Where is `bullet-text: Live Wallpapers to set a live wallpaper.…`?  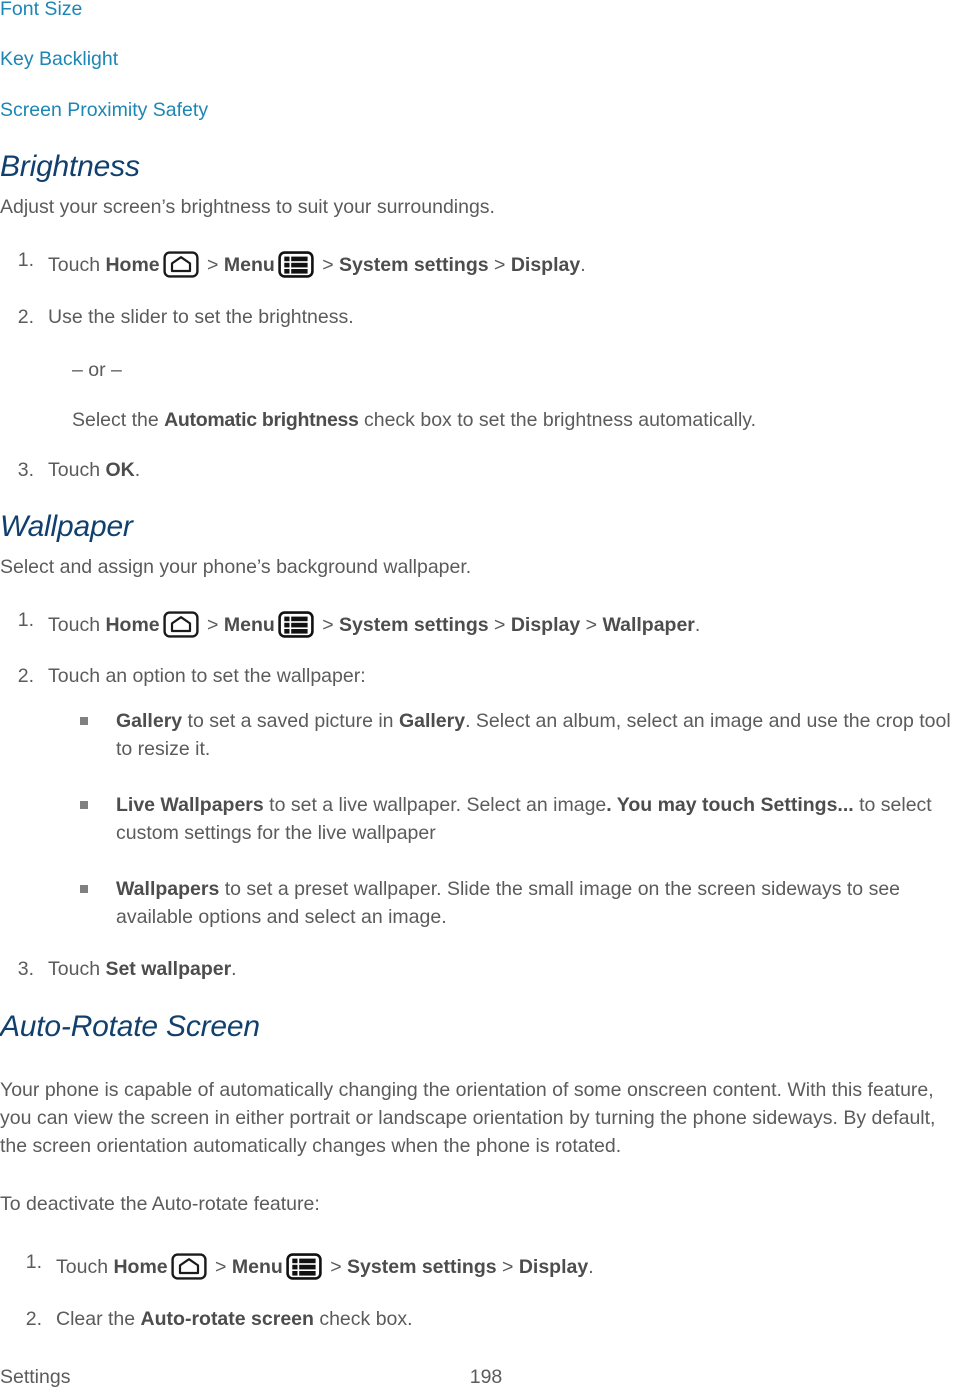 bullet-text: Live Wallpapers to set a live wallpaper.… is located at coordinates (538, 819).